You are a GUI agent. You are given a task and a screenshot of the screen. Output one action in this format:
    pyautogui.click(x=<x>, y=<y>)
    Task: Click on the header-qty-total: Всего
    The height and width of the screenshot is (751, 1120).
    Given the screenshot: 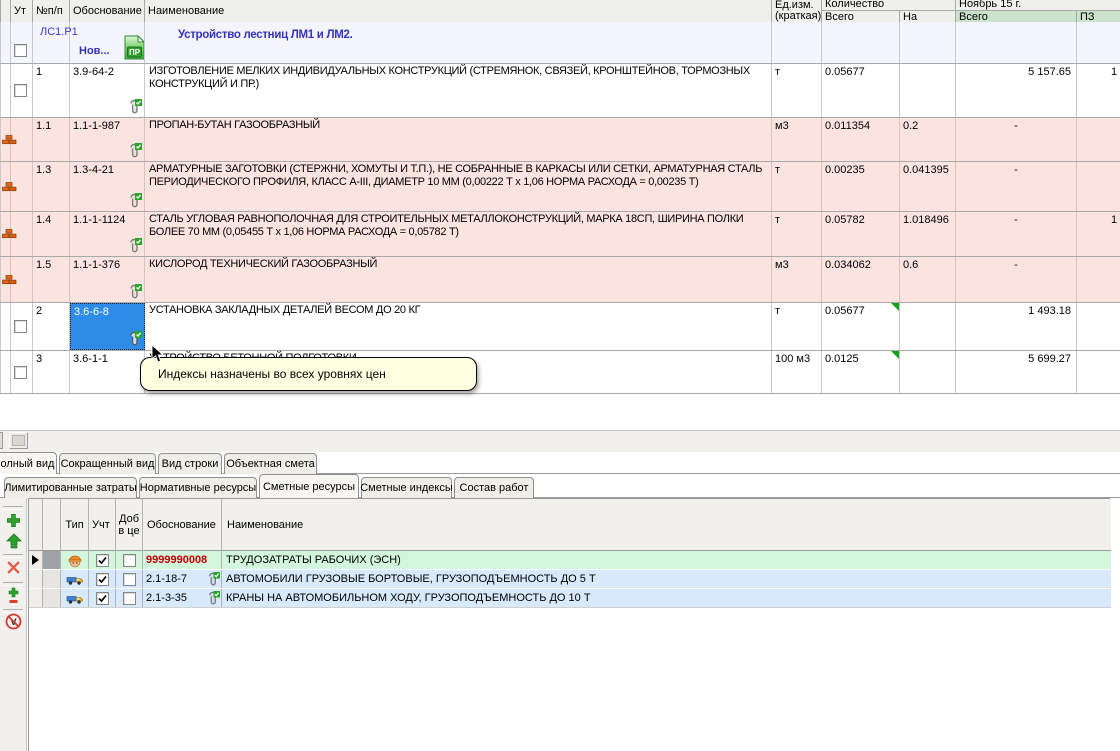 What is the action you would take?
    pyautogui.click(x=861, y=16)
    